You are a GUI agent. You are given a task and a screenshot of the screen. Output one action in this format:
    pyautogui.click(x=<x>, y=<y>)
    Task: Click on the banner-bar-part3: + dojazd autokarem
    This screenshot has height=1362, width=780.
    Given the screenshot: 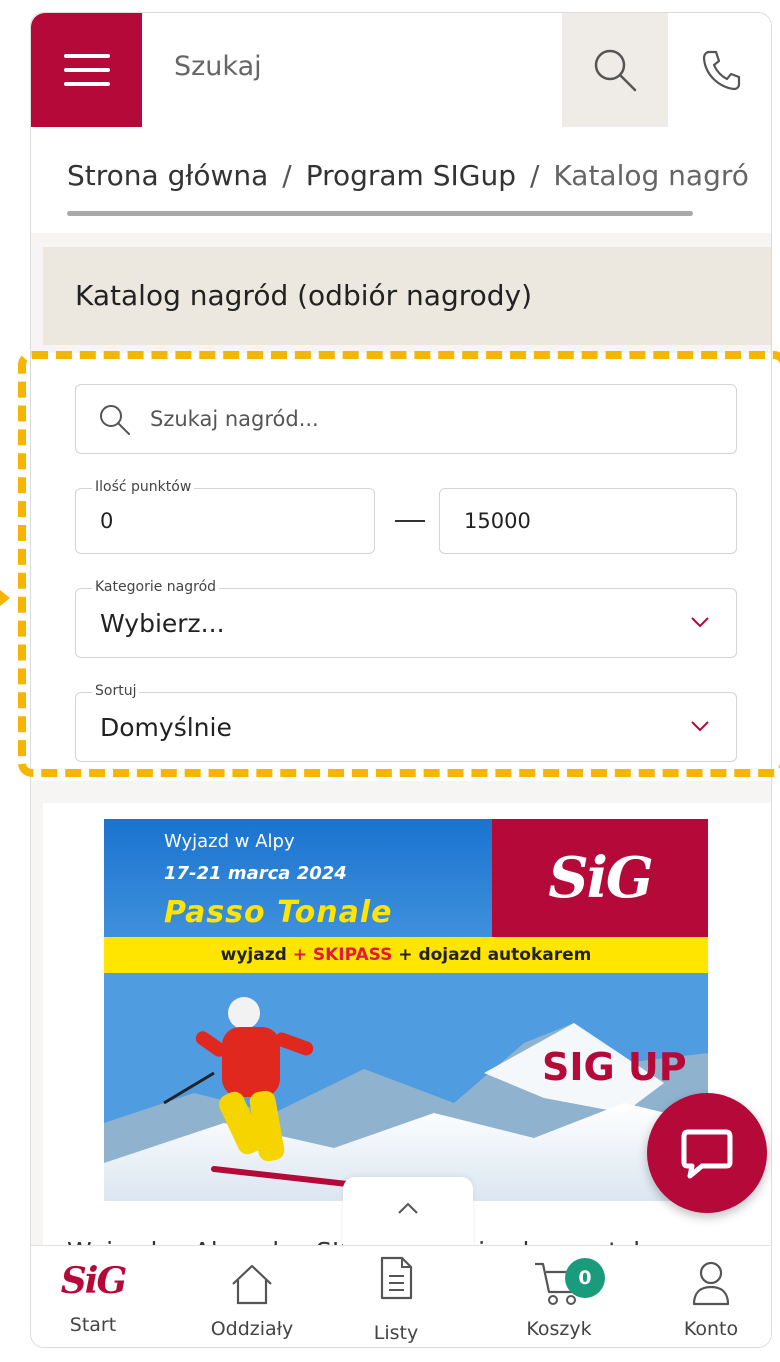 What is the action you would take?
    pyautogui.click(x=495, y=955)
    